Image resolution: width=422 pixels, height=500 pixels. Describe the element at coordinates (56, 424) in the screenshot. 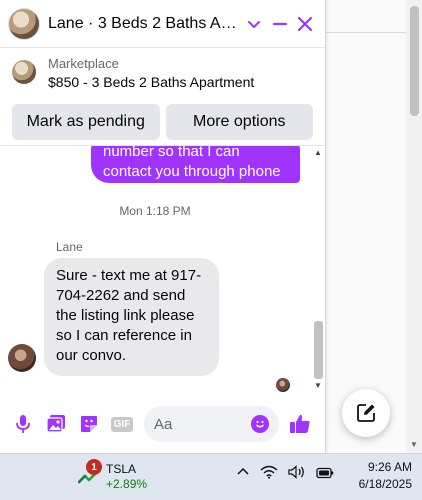

I see `photo-icon` at that location.